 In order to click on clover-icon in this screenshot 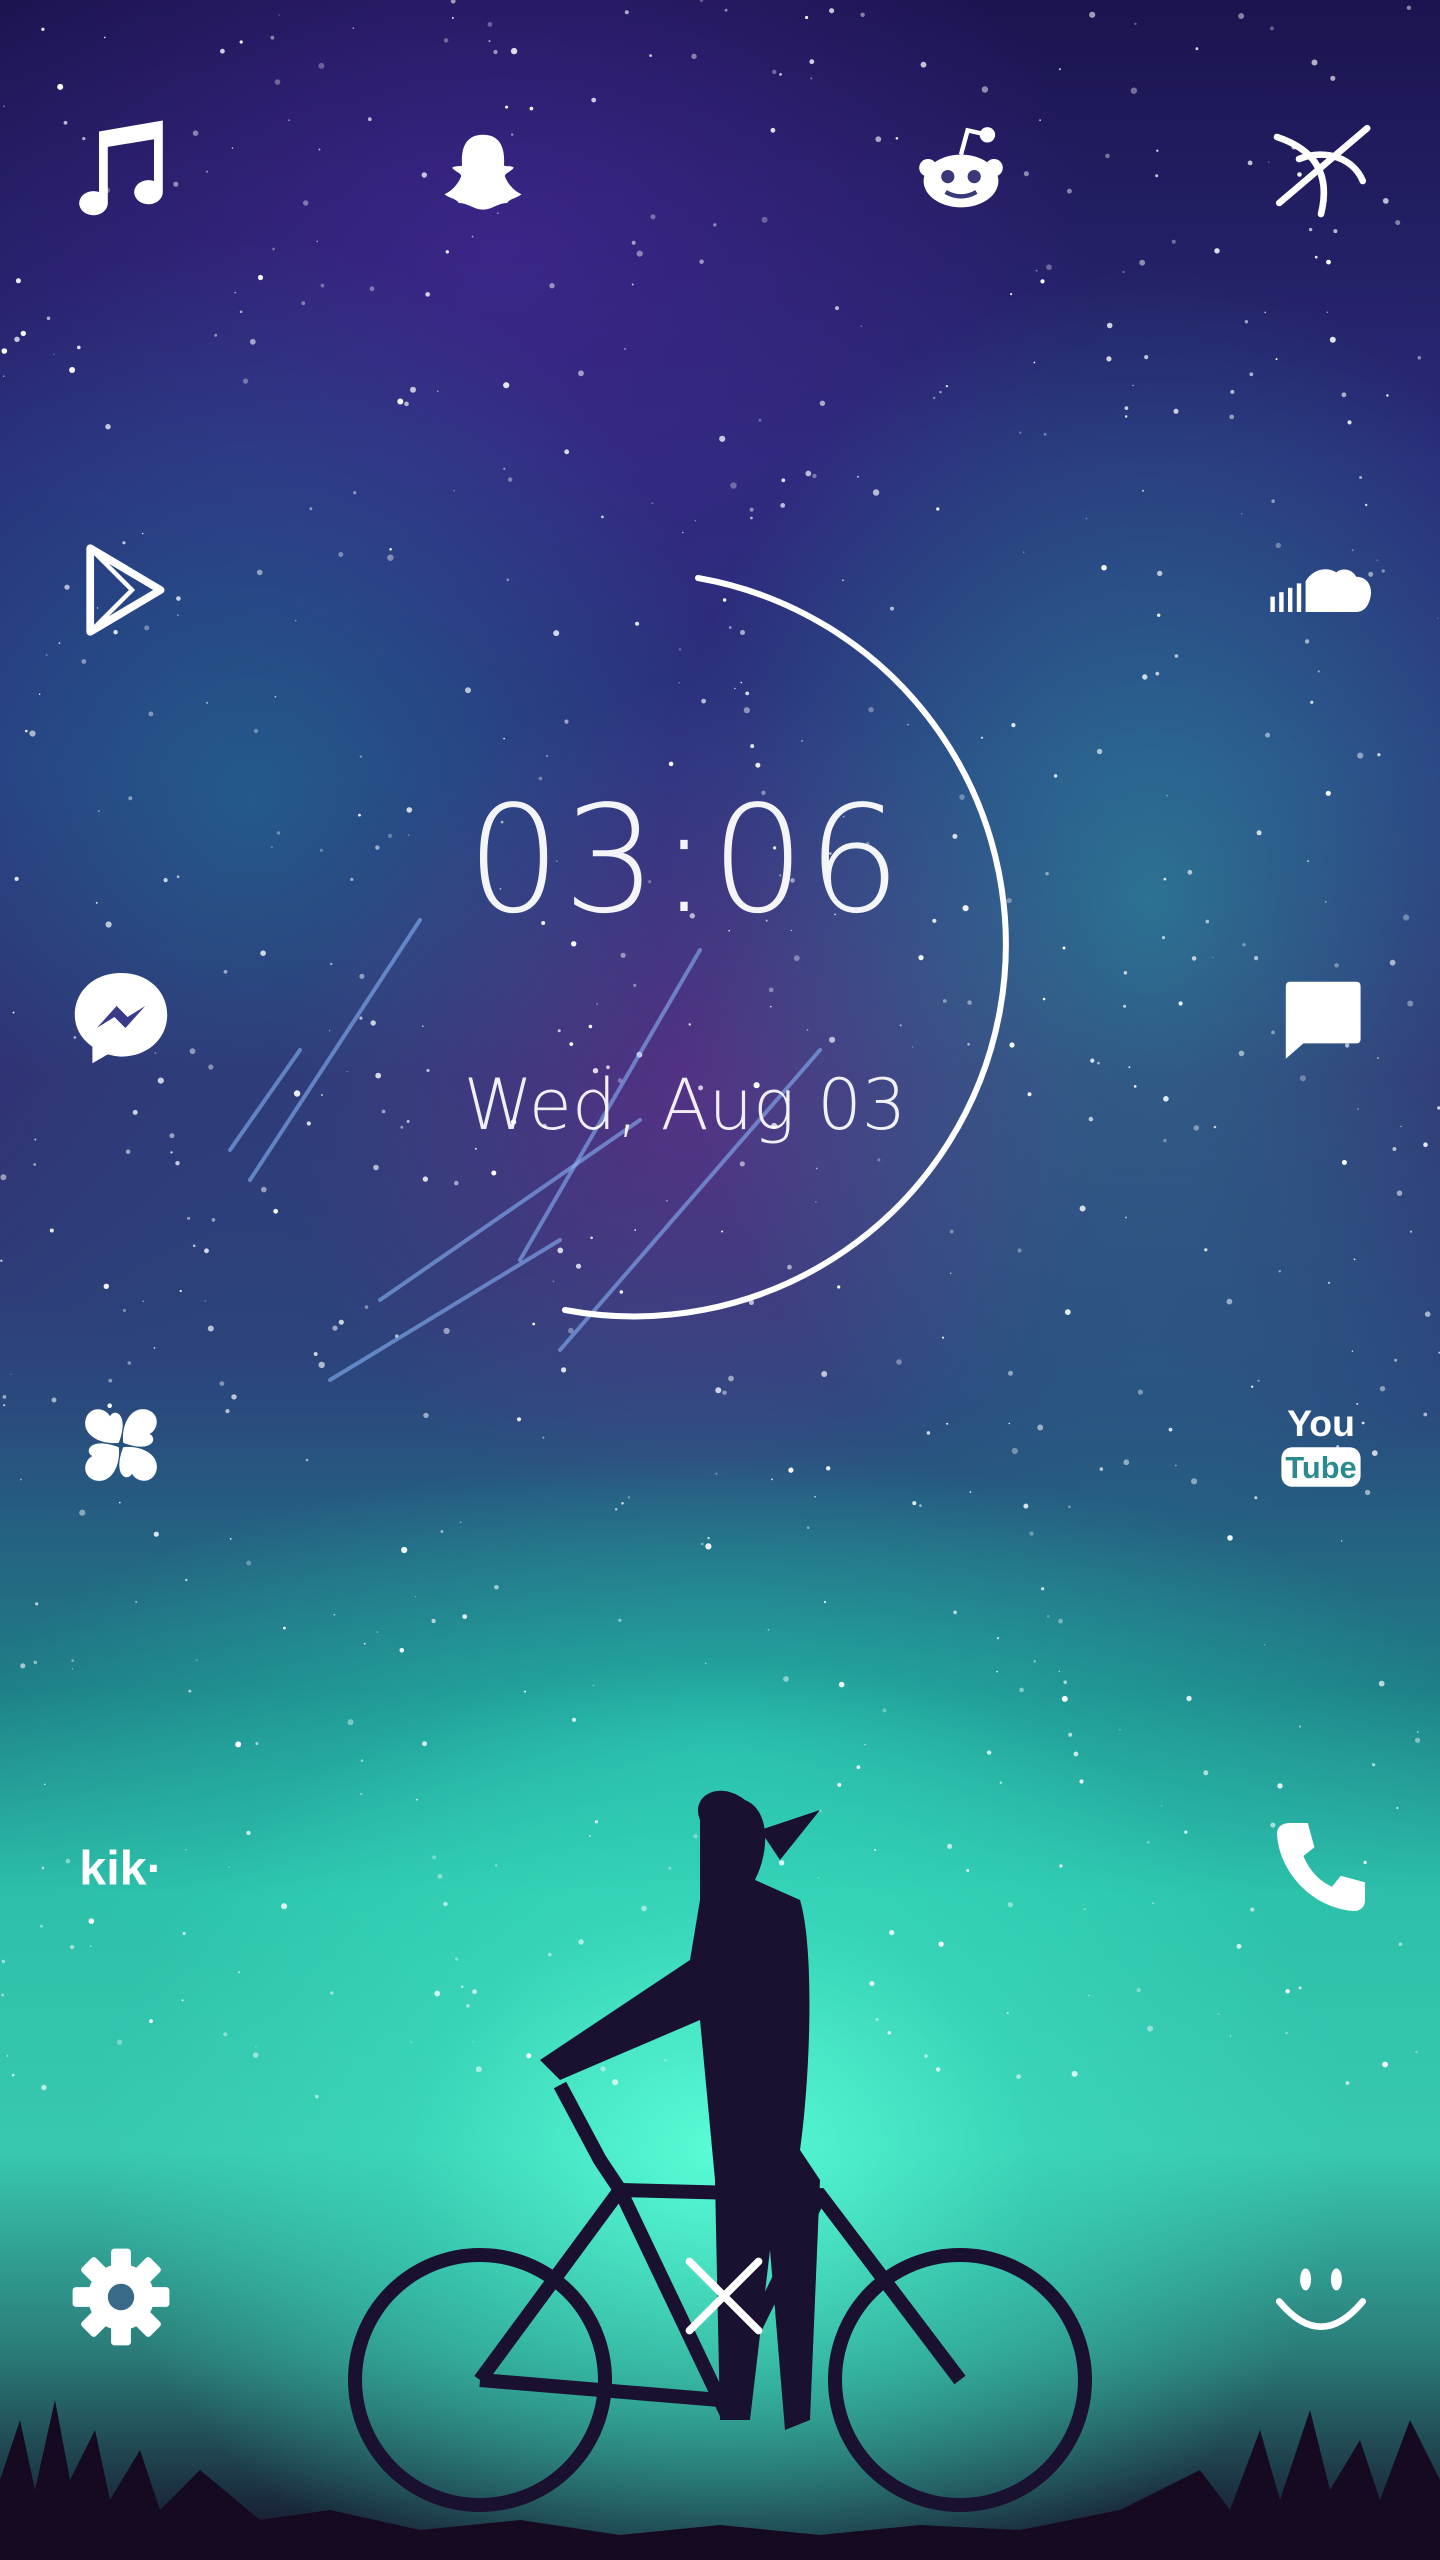, I will do `click(121, 1445)`.